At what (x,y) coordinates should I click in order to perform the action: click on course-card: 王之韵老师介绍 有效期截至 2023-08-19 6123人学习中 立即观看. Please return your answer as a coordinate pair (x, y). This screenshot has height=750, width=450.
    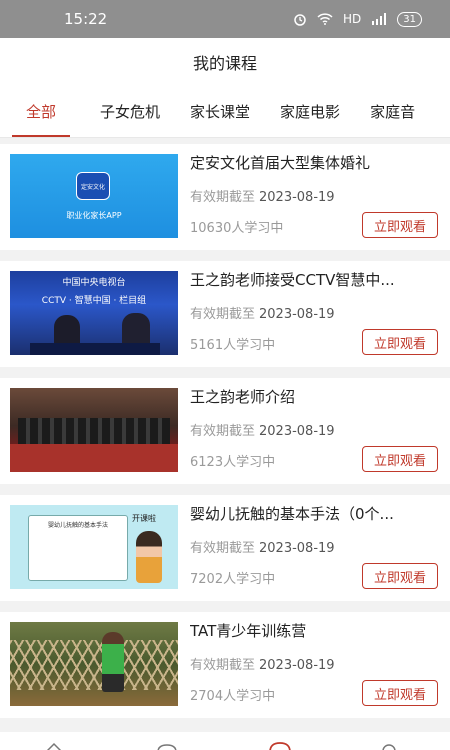
    Looking at the image, I should click on (225, 431).